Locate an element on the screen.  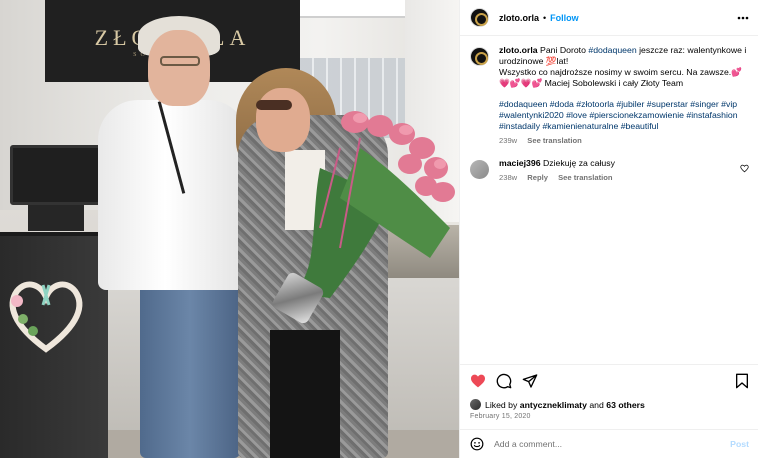
commenter-username: maciej396 is located at coordinates (520, 163).